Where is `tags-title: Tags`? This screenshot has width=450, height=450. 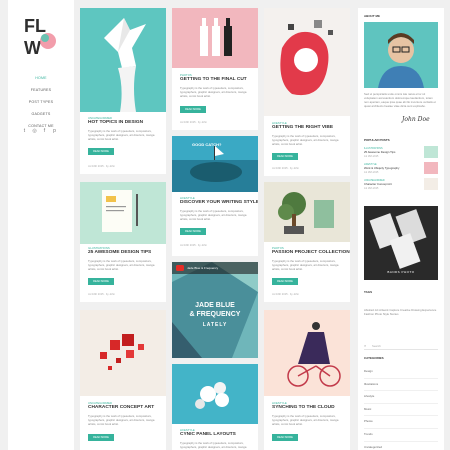 tags-title: Tags is located at coordinates (368, 292).